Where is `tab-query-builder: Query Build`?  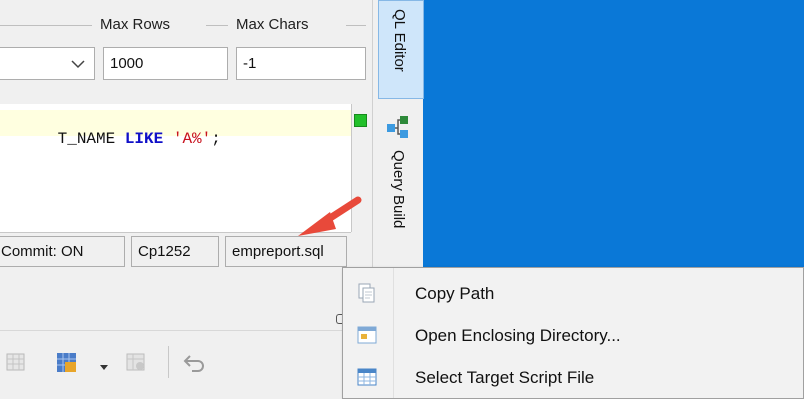
tab-query-builder: Query Build is located at coordinates (400, 207).